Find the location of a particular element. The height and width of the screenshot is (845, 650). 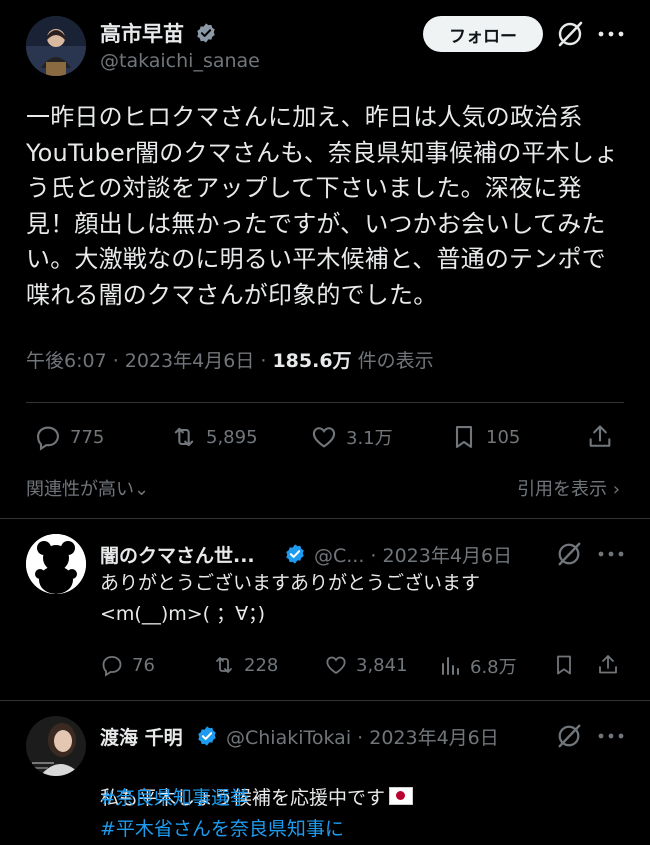

quotes-label: 引用を表示 is located at coordinates (562, 489).